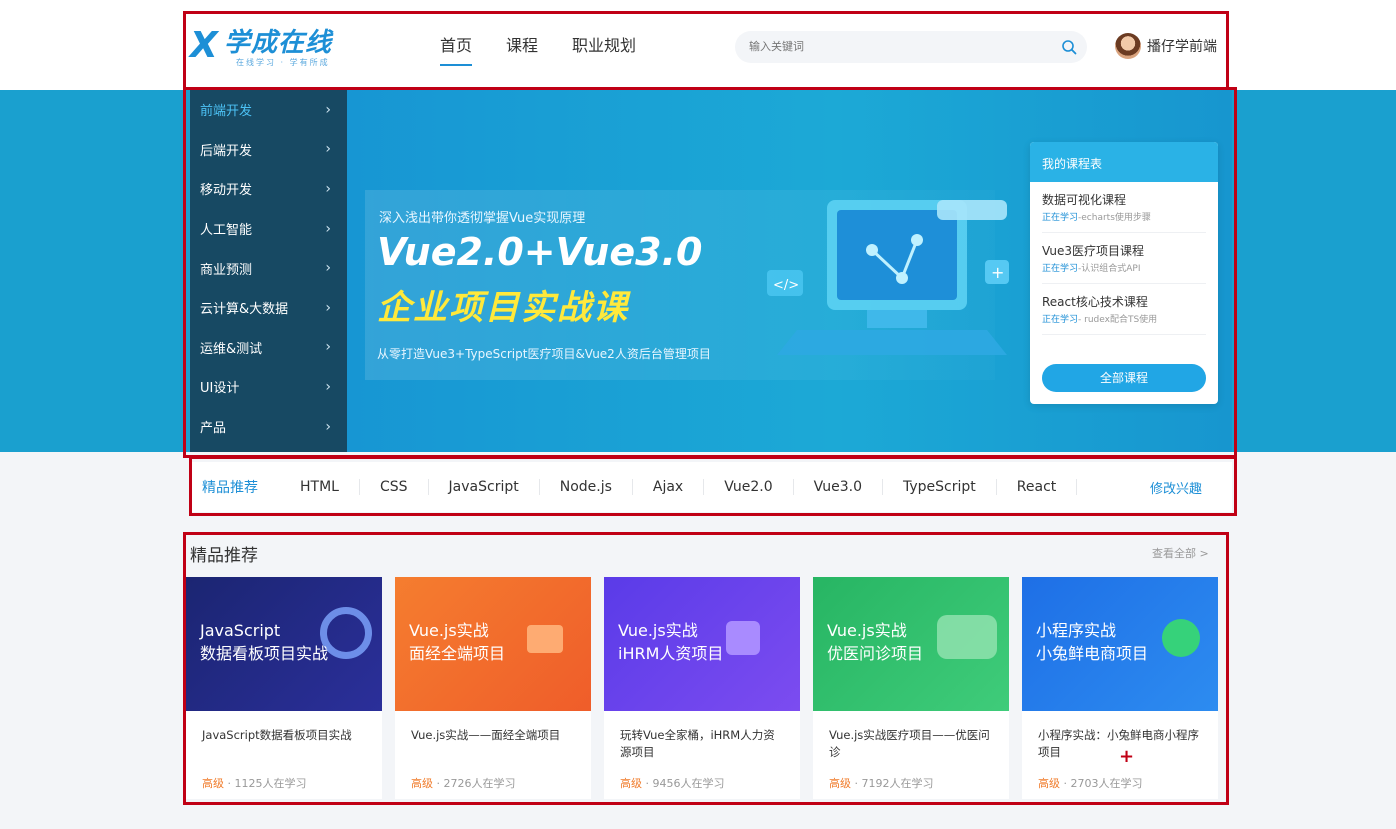 This screenshot has width=1396, height=829. What do you see at coordinates (456, 50) in the screenshot?
I see `nav-home: 首页` at bounding box center [456, 50].